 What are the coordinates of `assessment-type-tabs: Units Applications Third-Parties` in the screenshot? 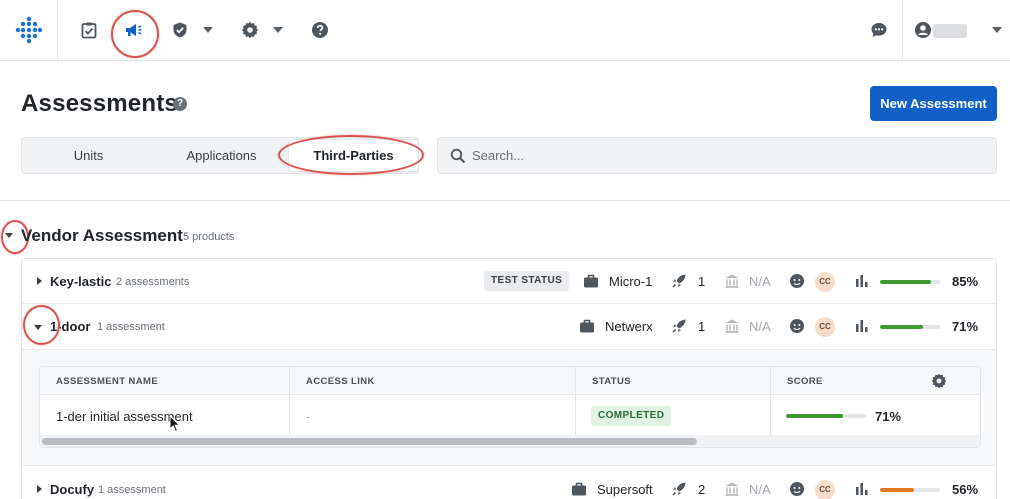 It's located at (220, 155).